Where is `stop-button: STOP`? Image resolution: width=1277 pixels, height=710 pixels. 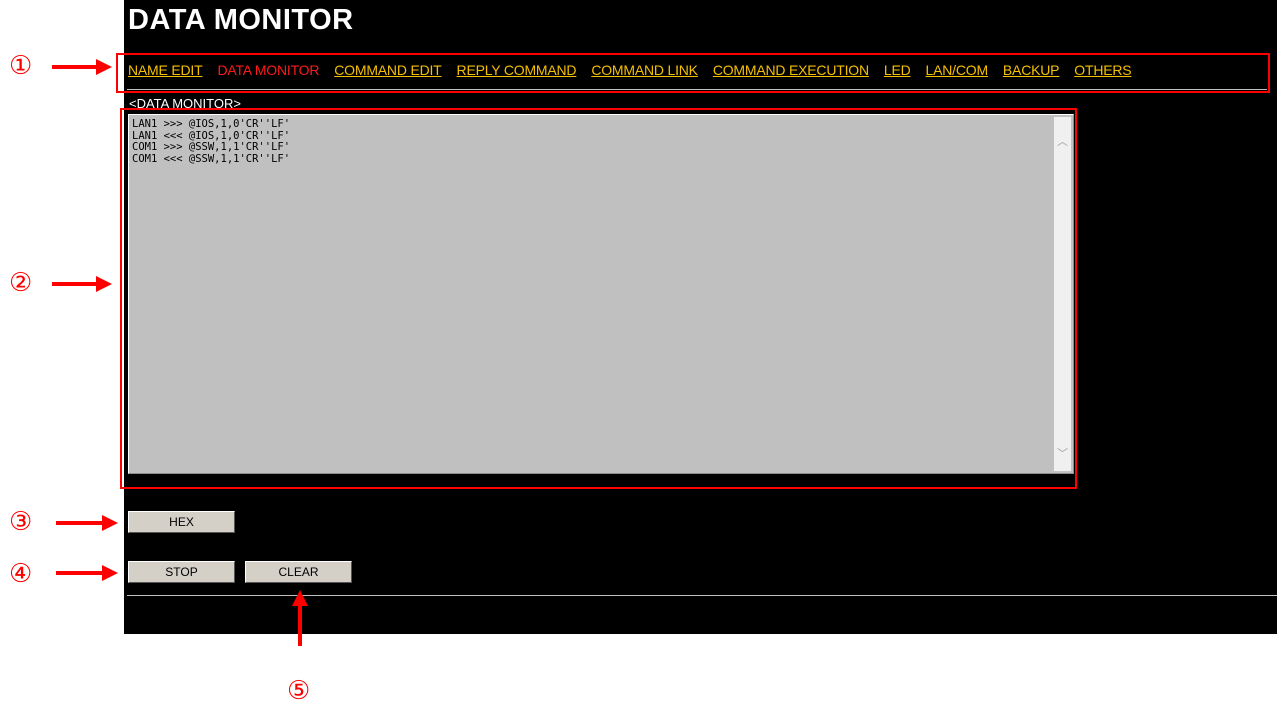
stop-button: STOP is located at coordinates (181, 572).